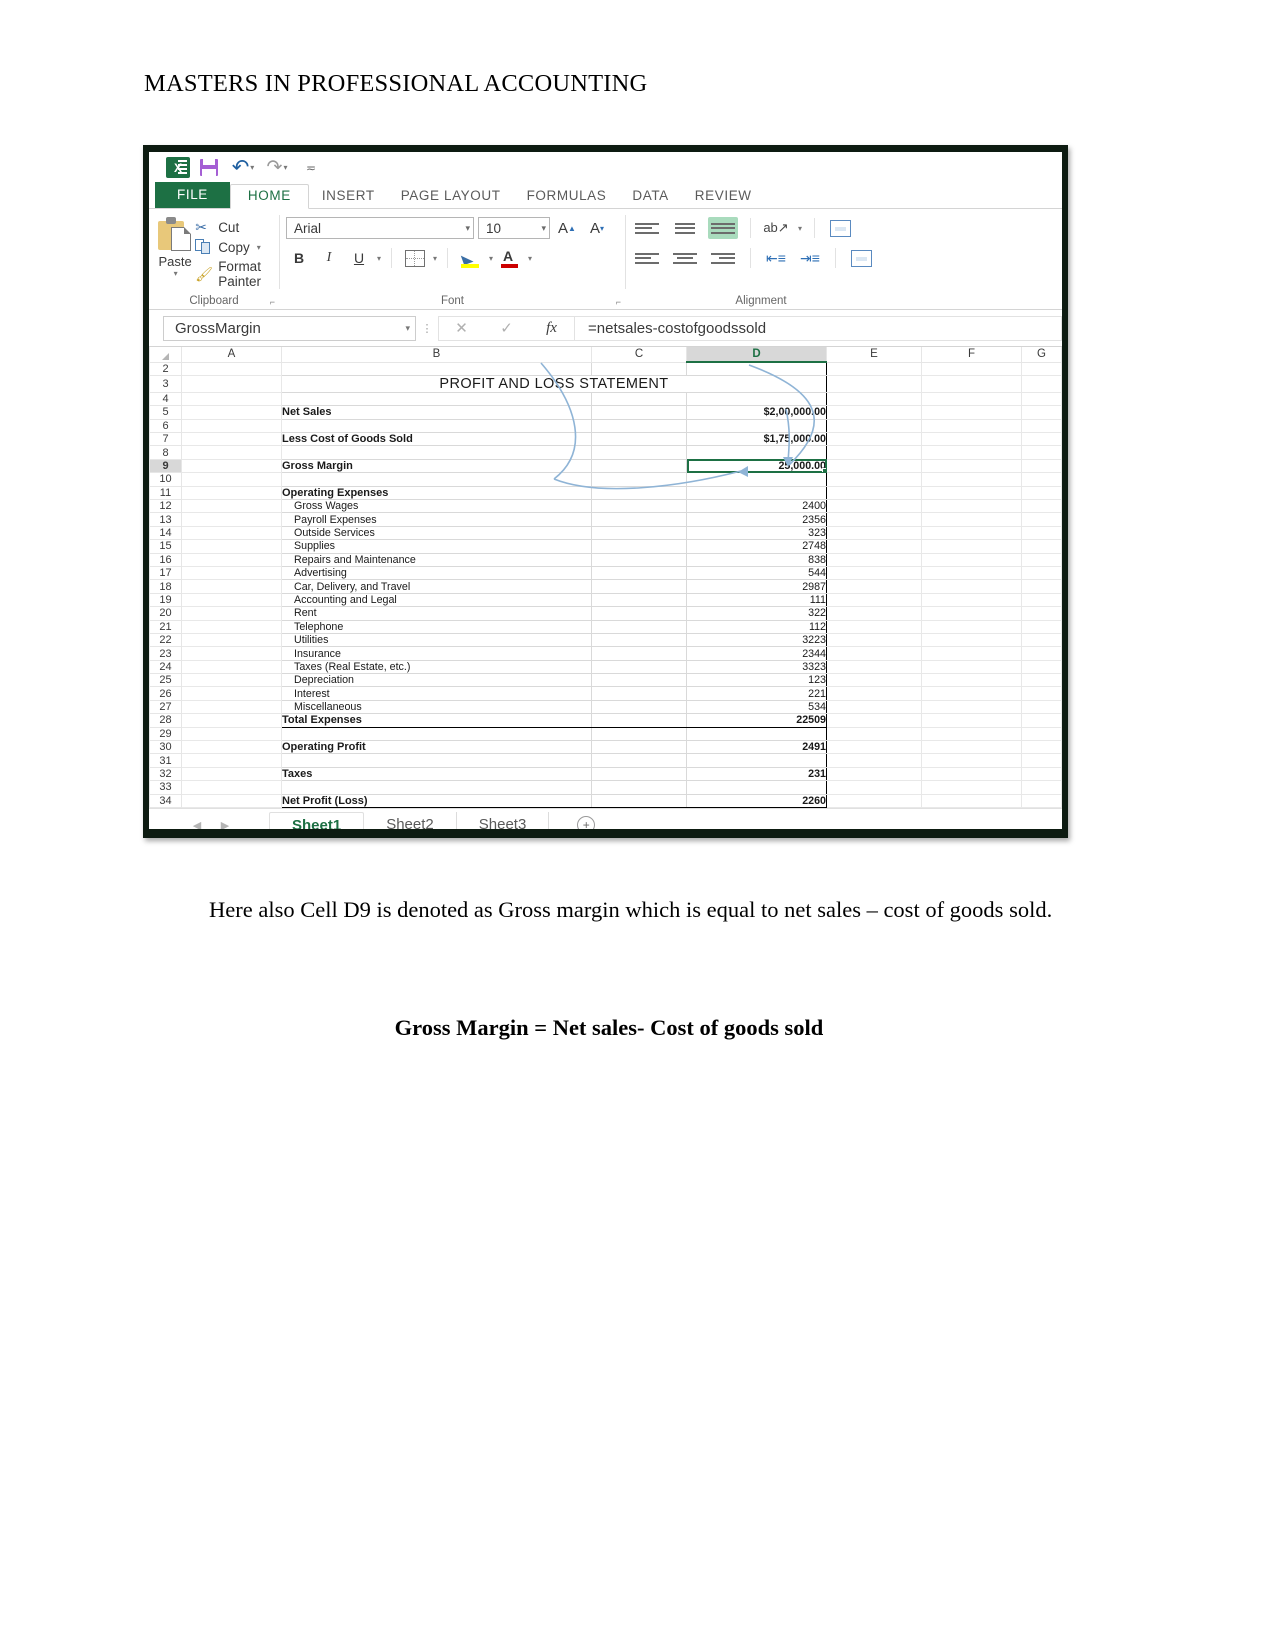  What do you see at coordinates (874, 439) in the screenshot?
I see `cell-E7` at bounding box center [874, 439].